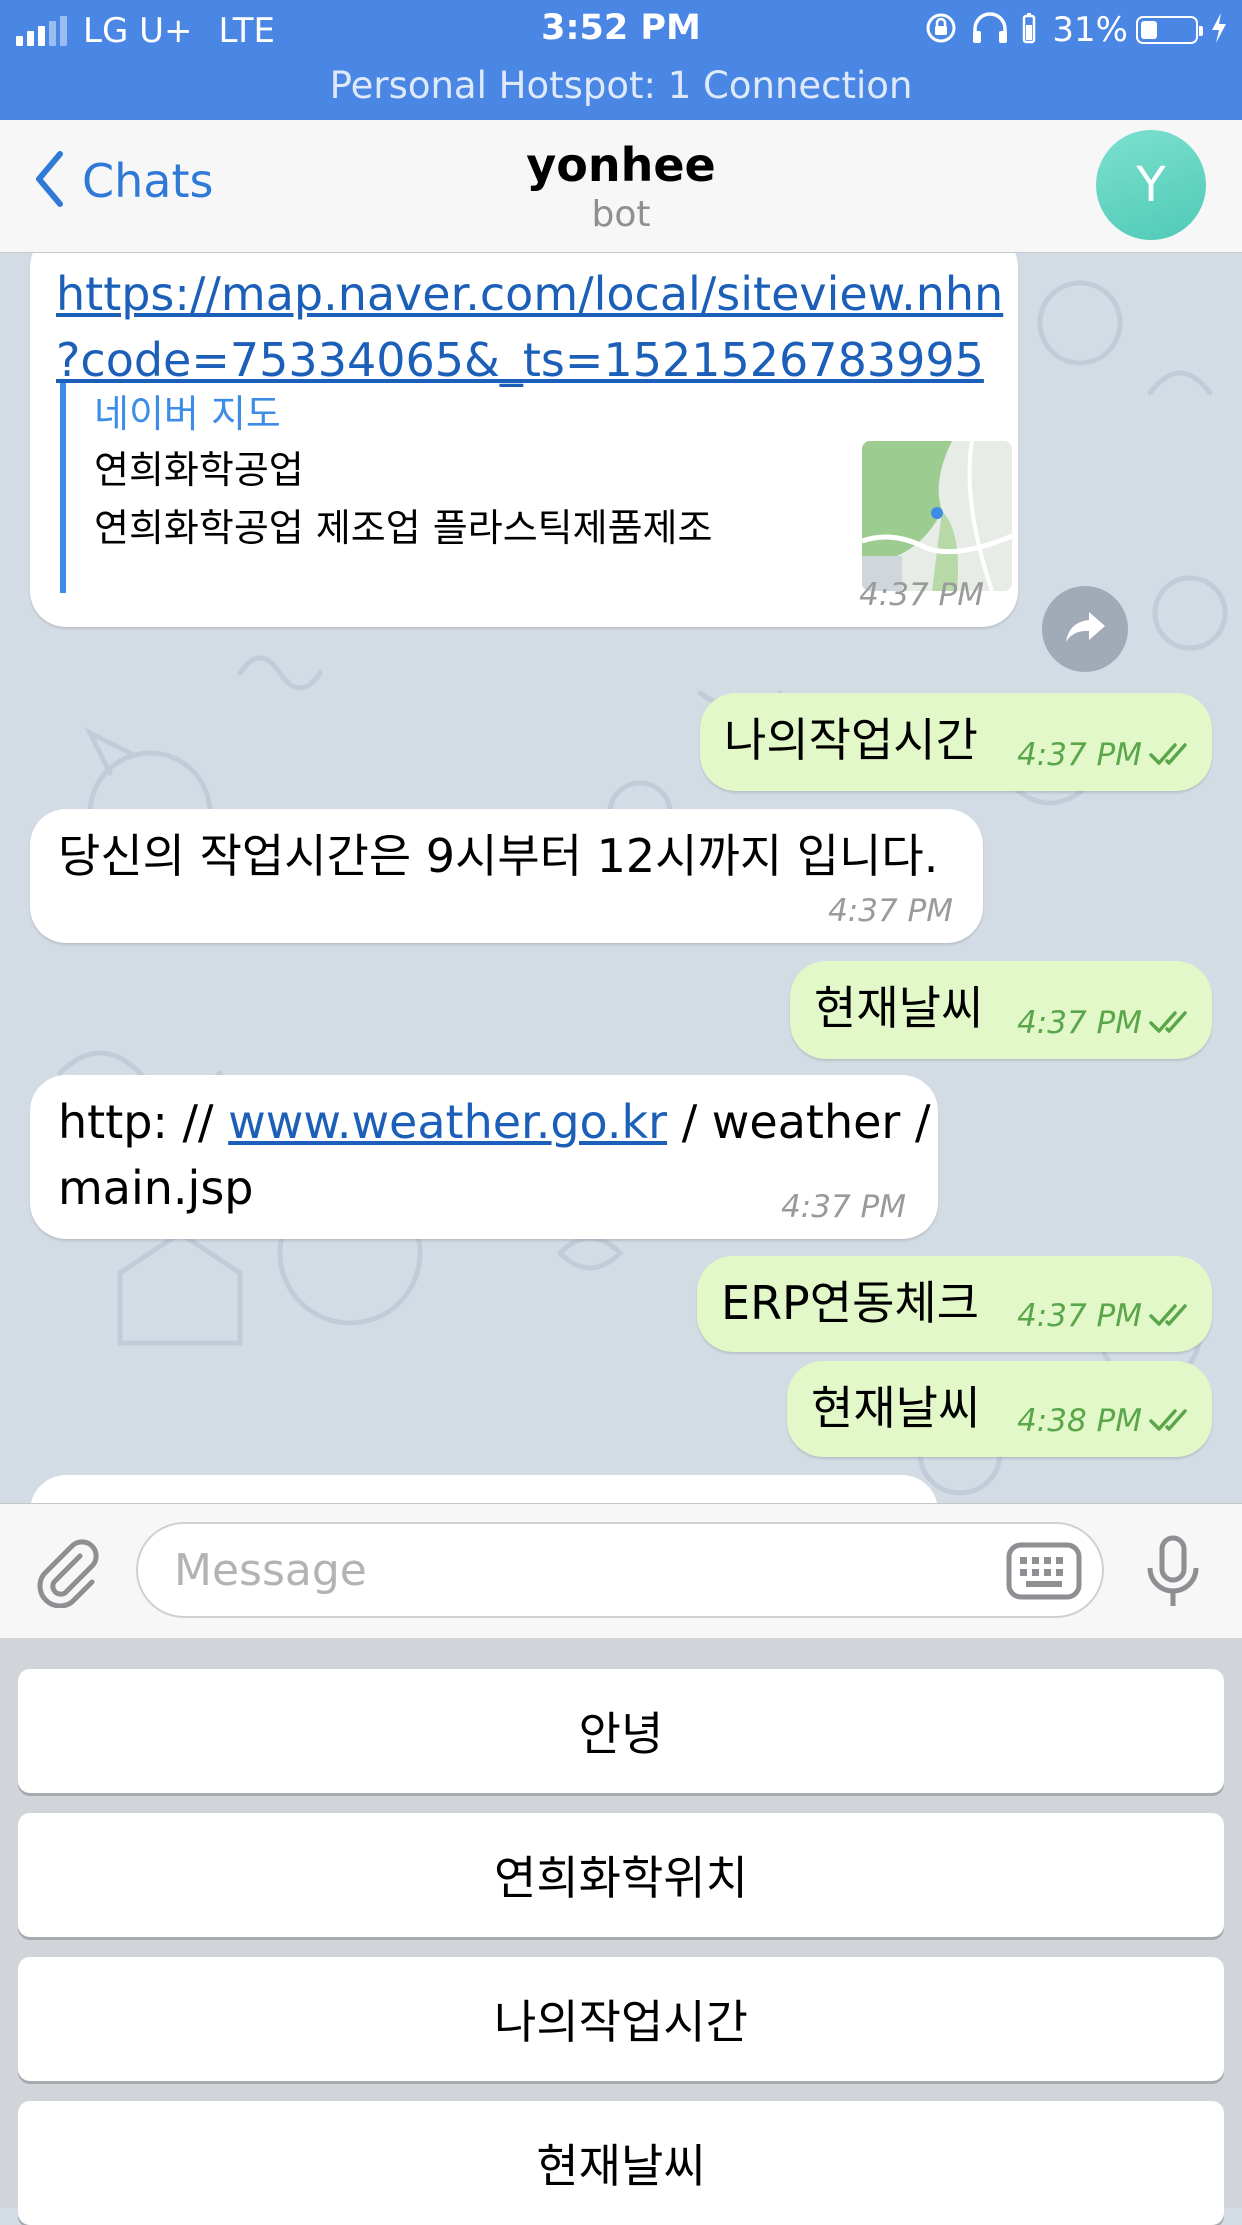 The width and height of the screenshot is (1242, 2225). What do you see at coordinates (999, 1409) in the screenshot?
I see `message-bubble-outgoing: 현재날씨 4:38 PM` at bounding box center [999, 1409].